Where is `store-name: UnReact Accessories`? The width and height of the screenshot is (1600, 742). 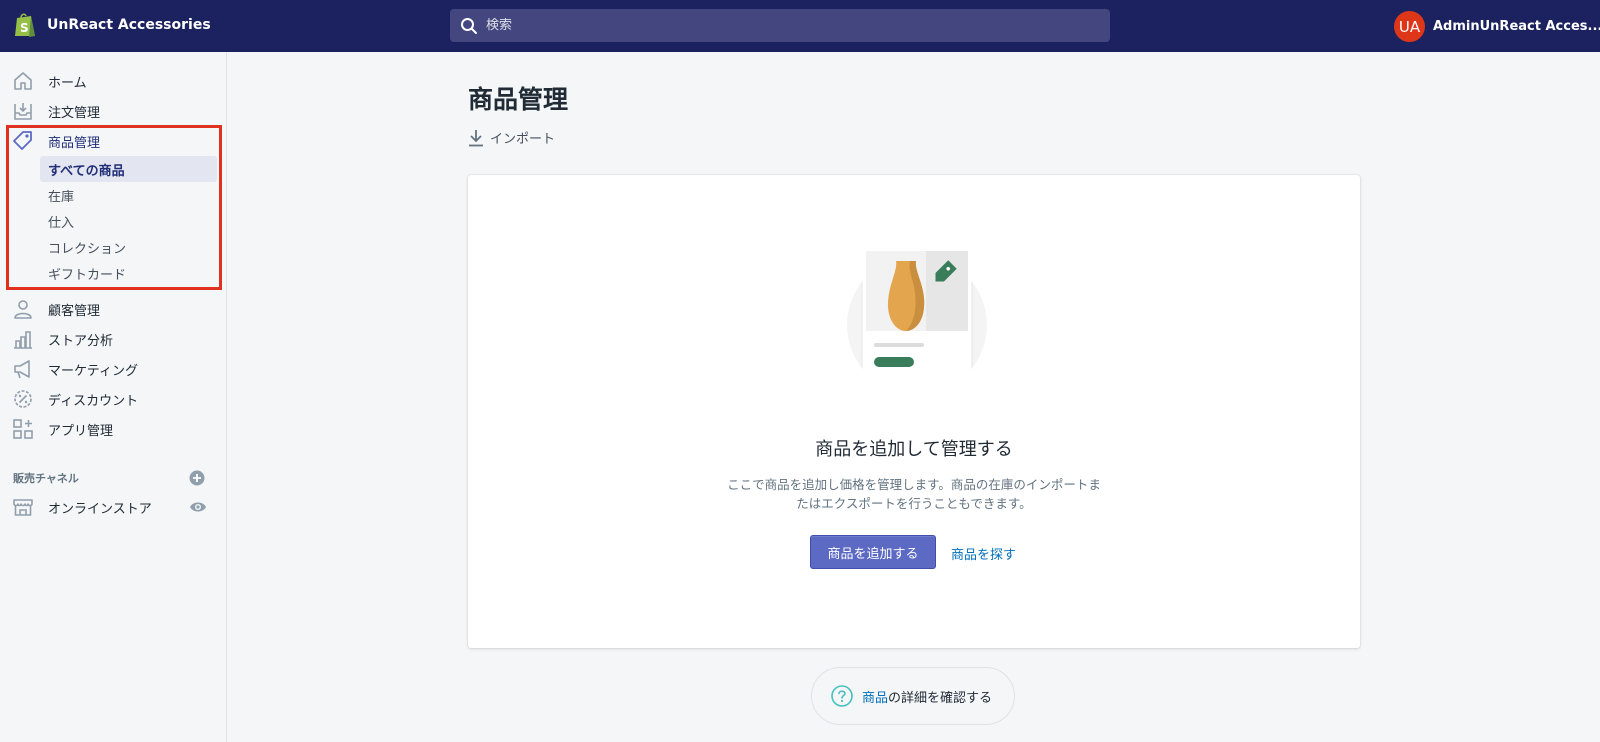 store-name: UnReact Accessories is located at coordinates (129, 25).